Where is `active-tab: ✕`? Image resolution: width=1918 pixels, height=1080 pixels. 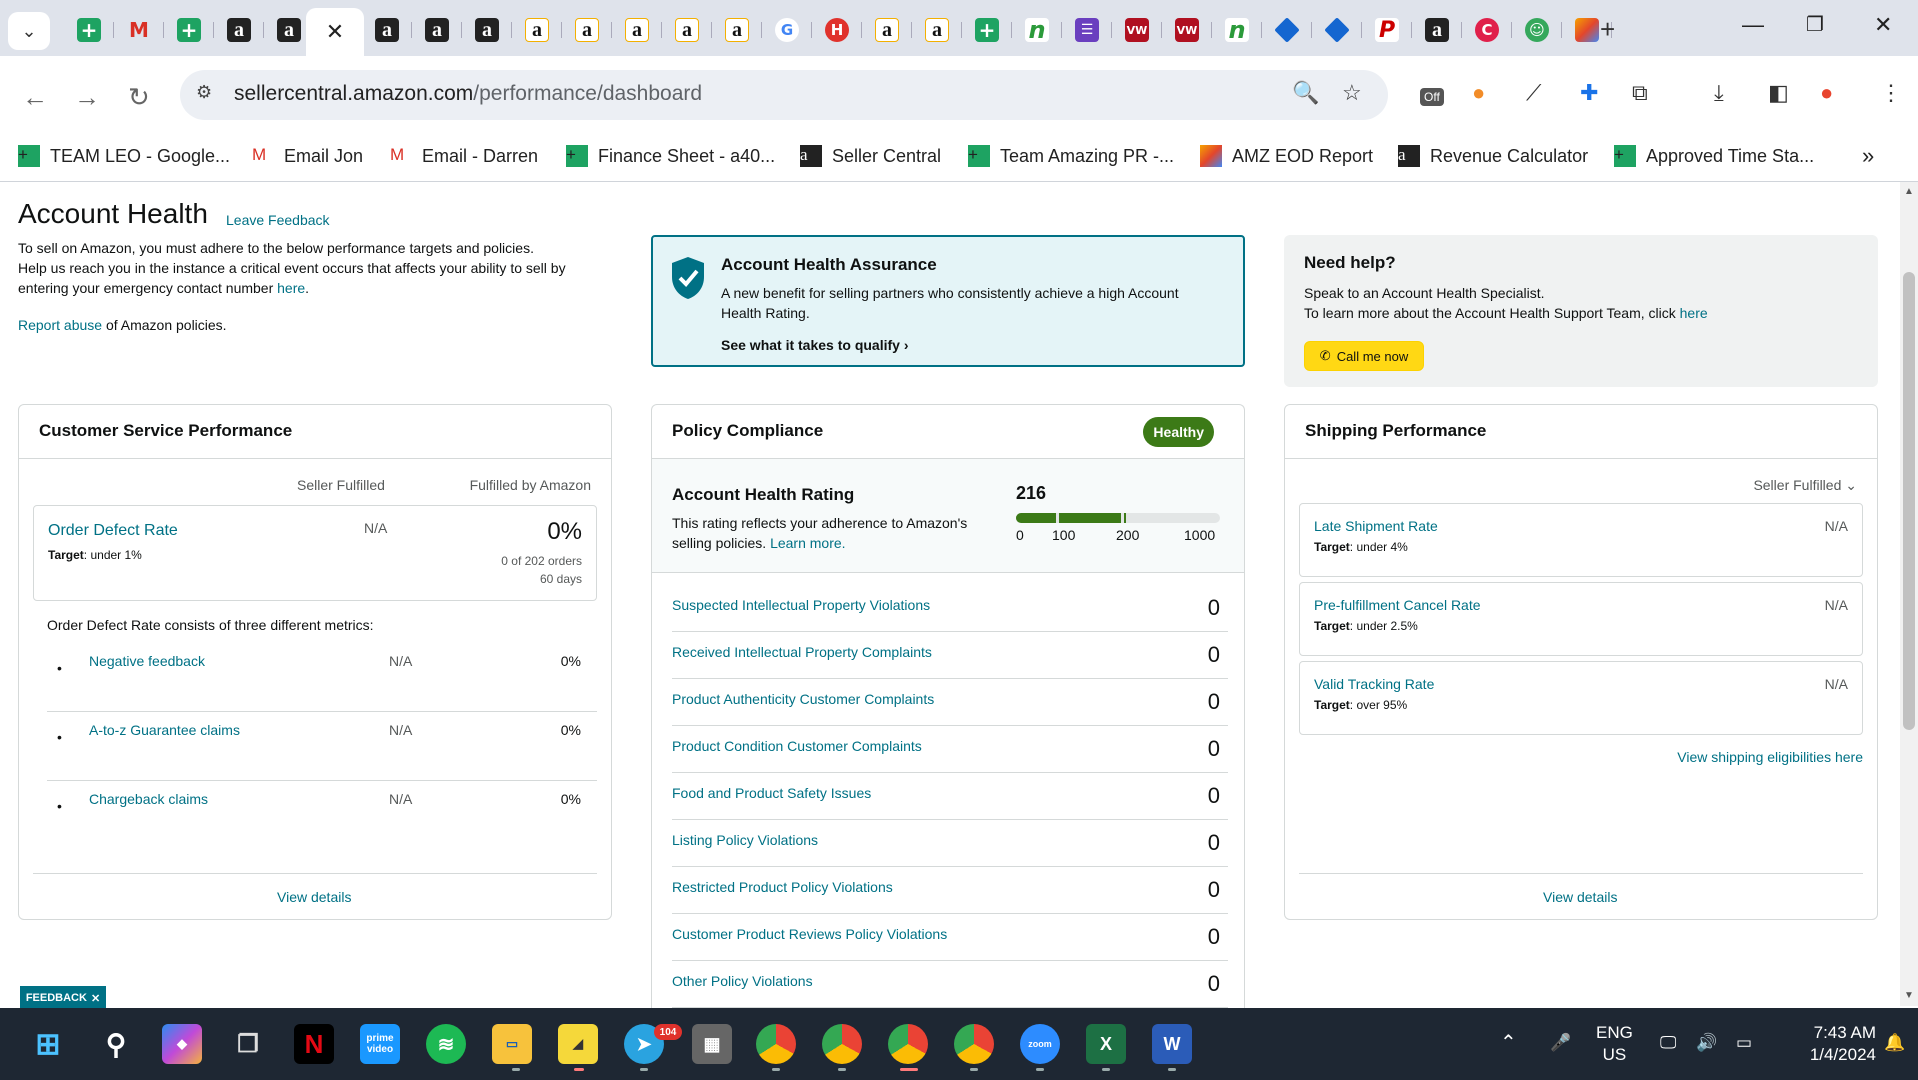 active-tab: ✕ is located at coordinates (335, 32).